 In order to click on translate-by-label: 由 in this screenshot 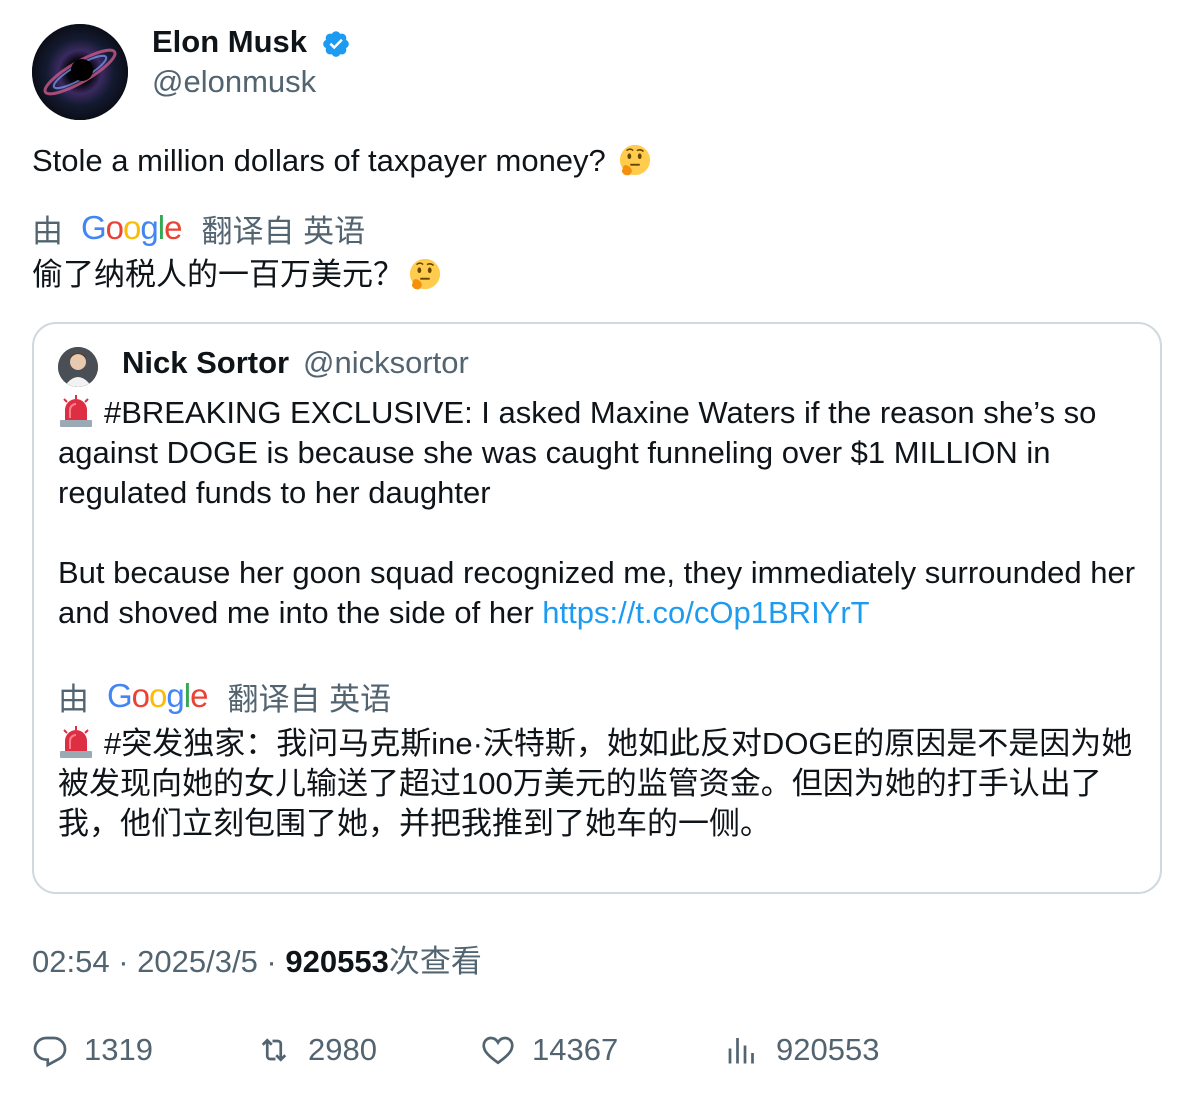, I will do `click(47, 231)`.